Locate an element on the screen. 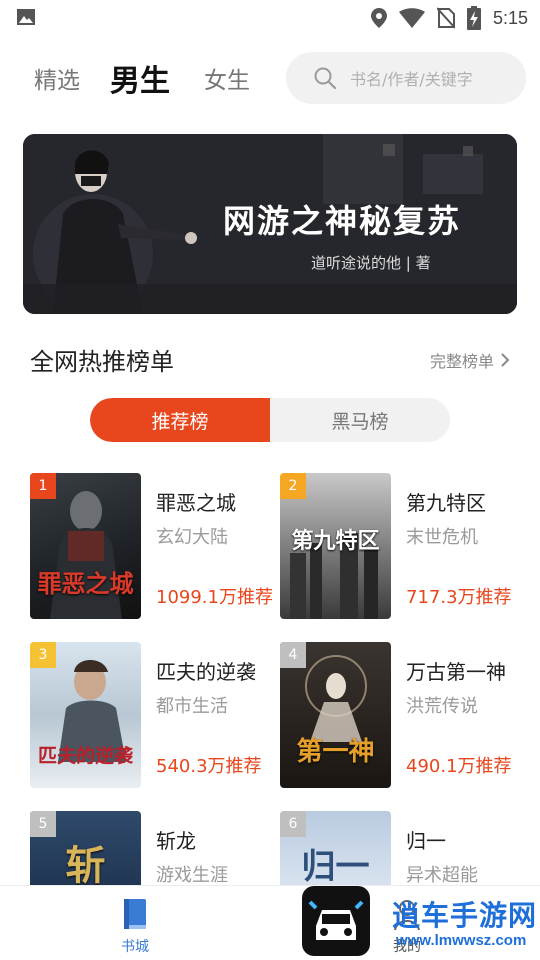 This screenshot has width=540, height=960. book-category: 玄幻大陆 is located at coordinates (192, 537).